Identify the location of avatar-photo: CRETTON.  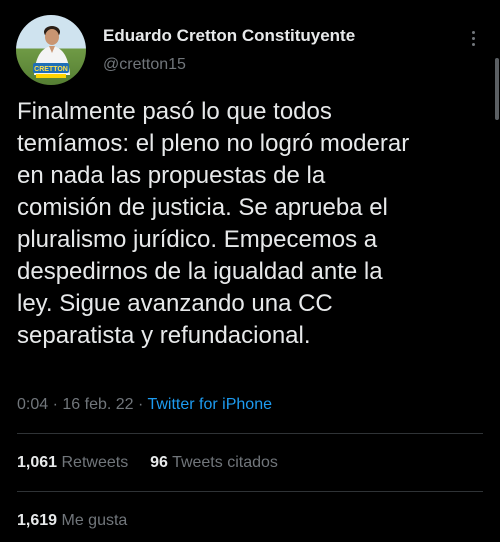
(51, 52).